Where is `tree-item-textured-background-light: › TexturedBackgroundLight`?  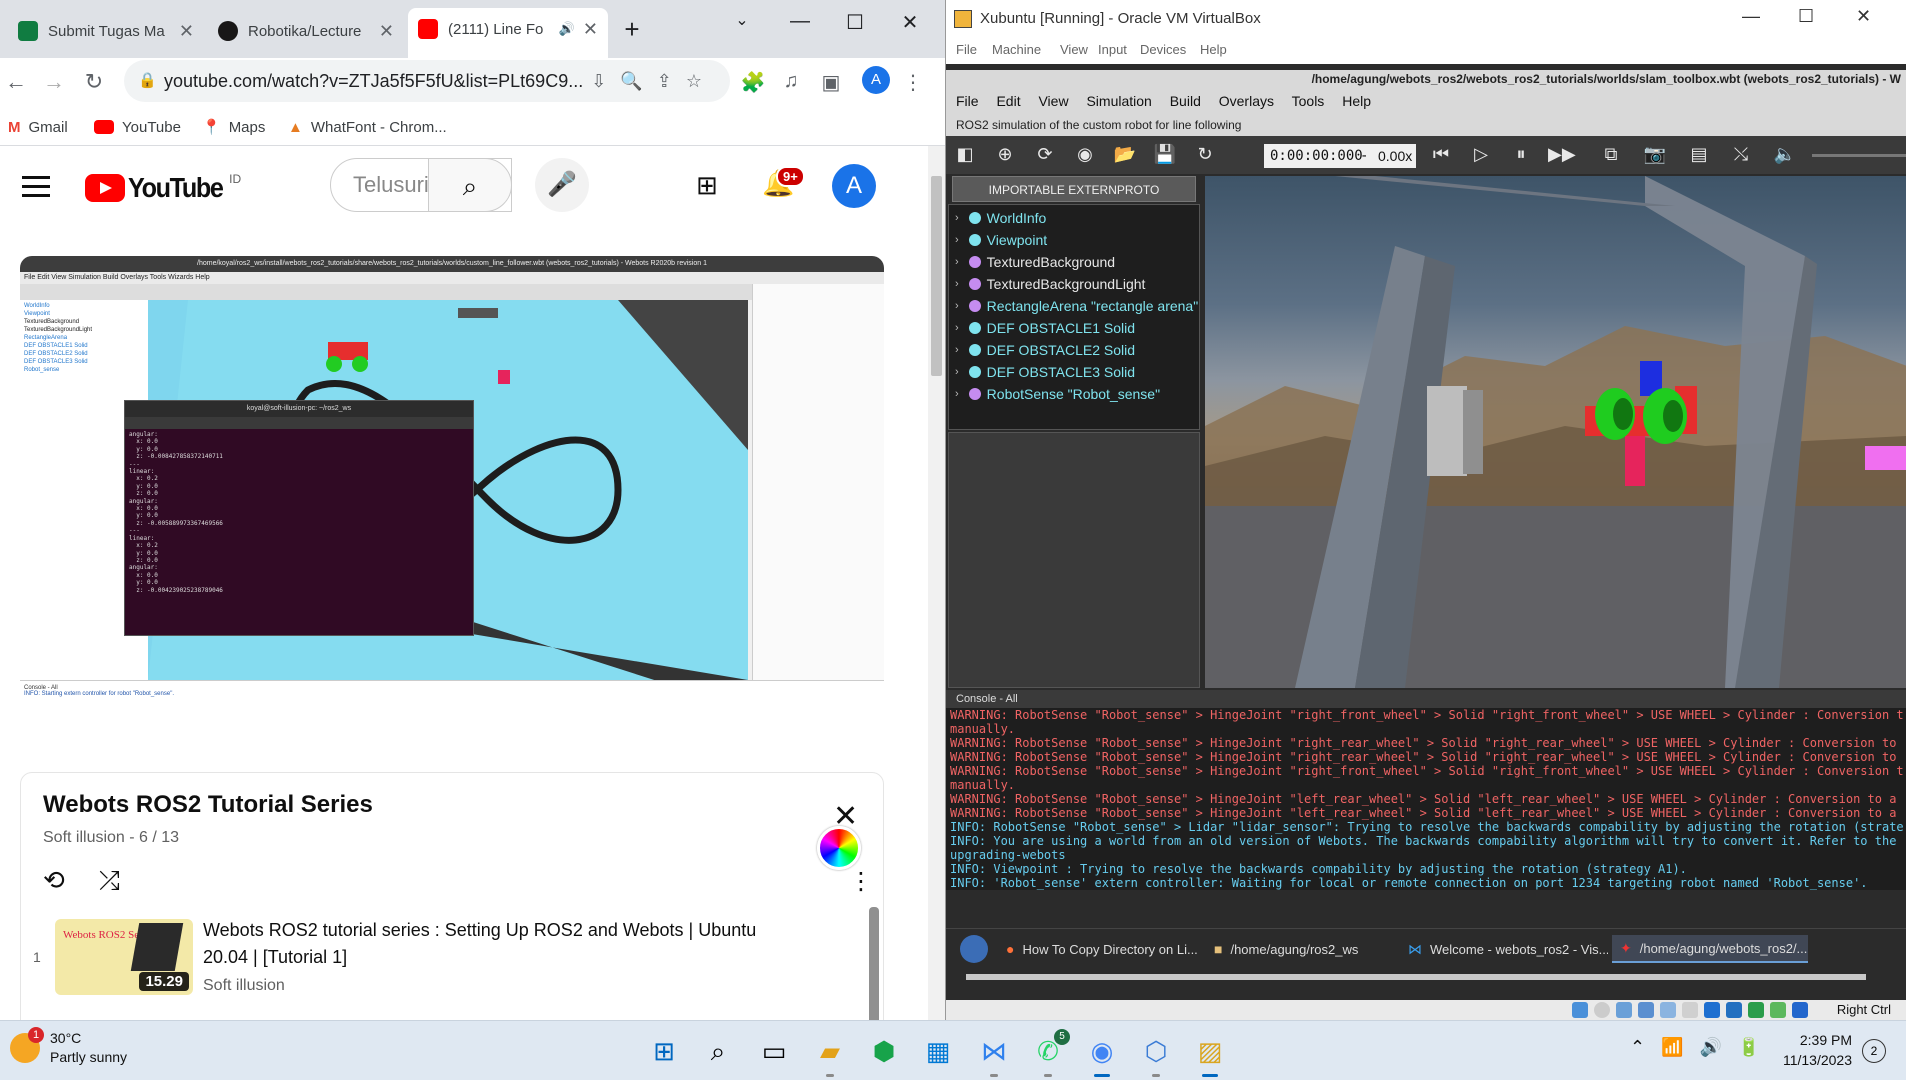
tree-item-textured-background-light: › TexturedBackgroundLight is located at coordinates (1050, 284).